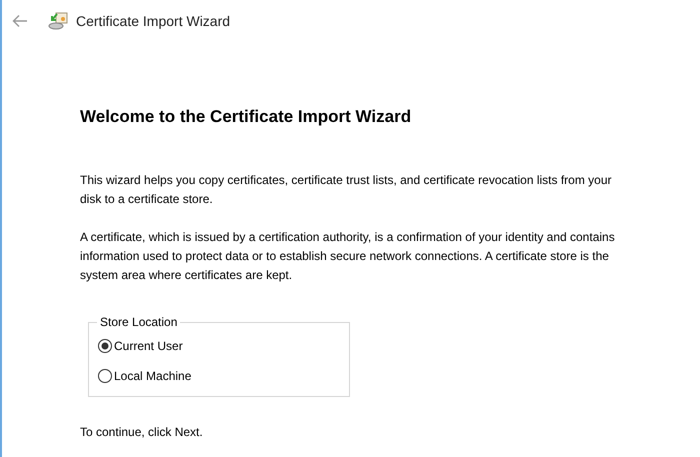 The height and width of the screenshot is (457, 700). I want to click on option-label: Current User, so click(148, 345).